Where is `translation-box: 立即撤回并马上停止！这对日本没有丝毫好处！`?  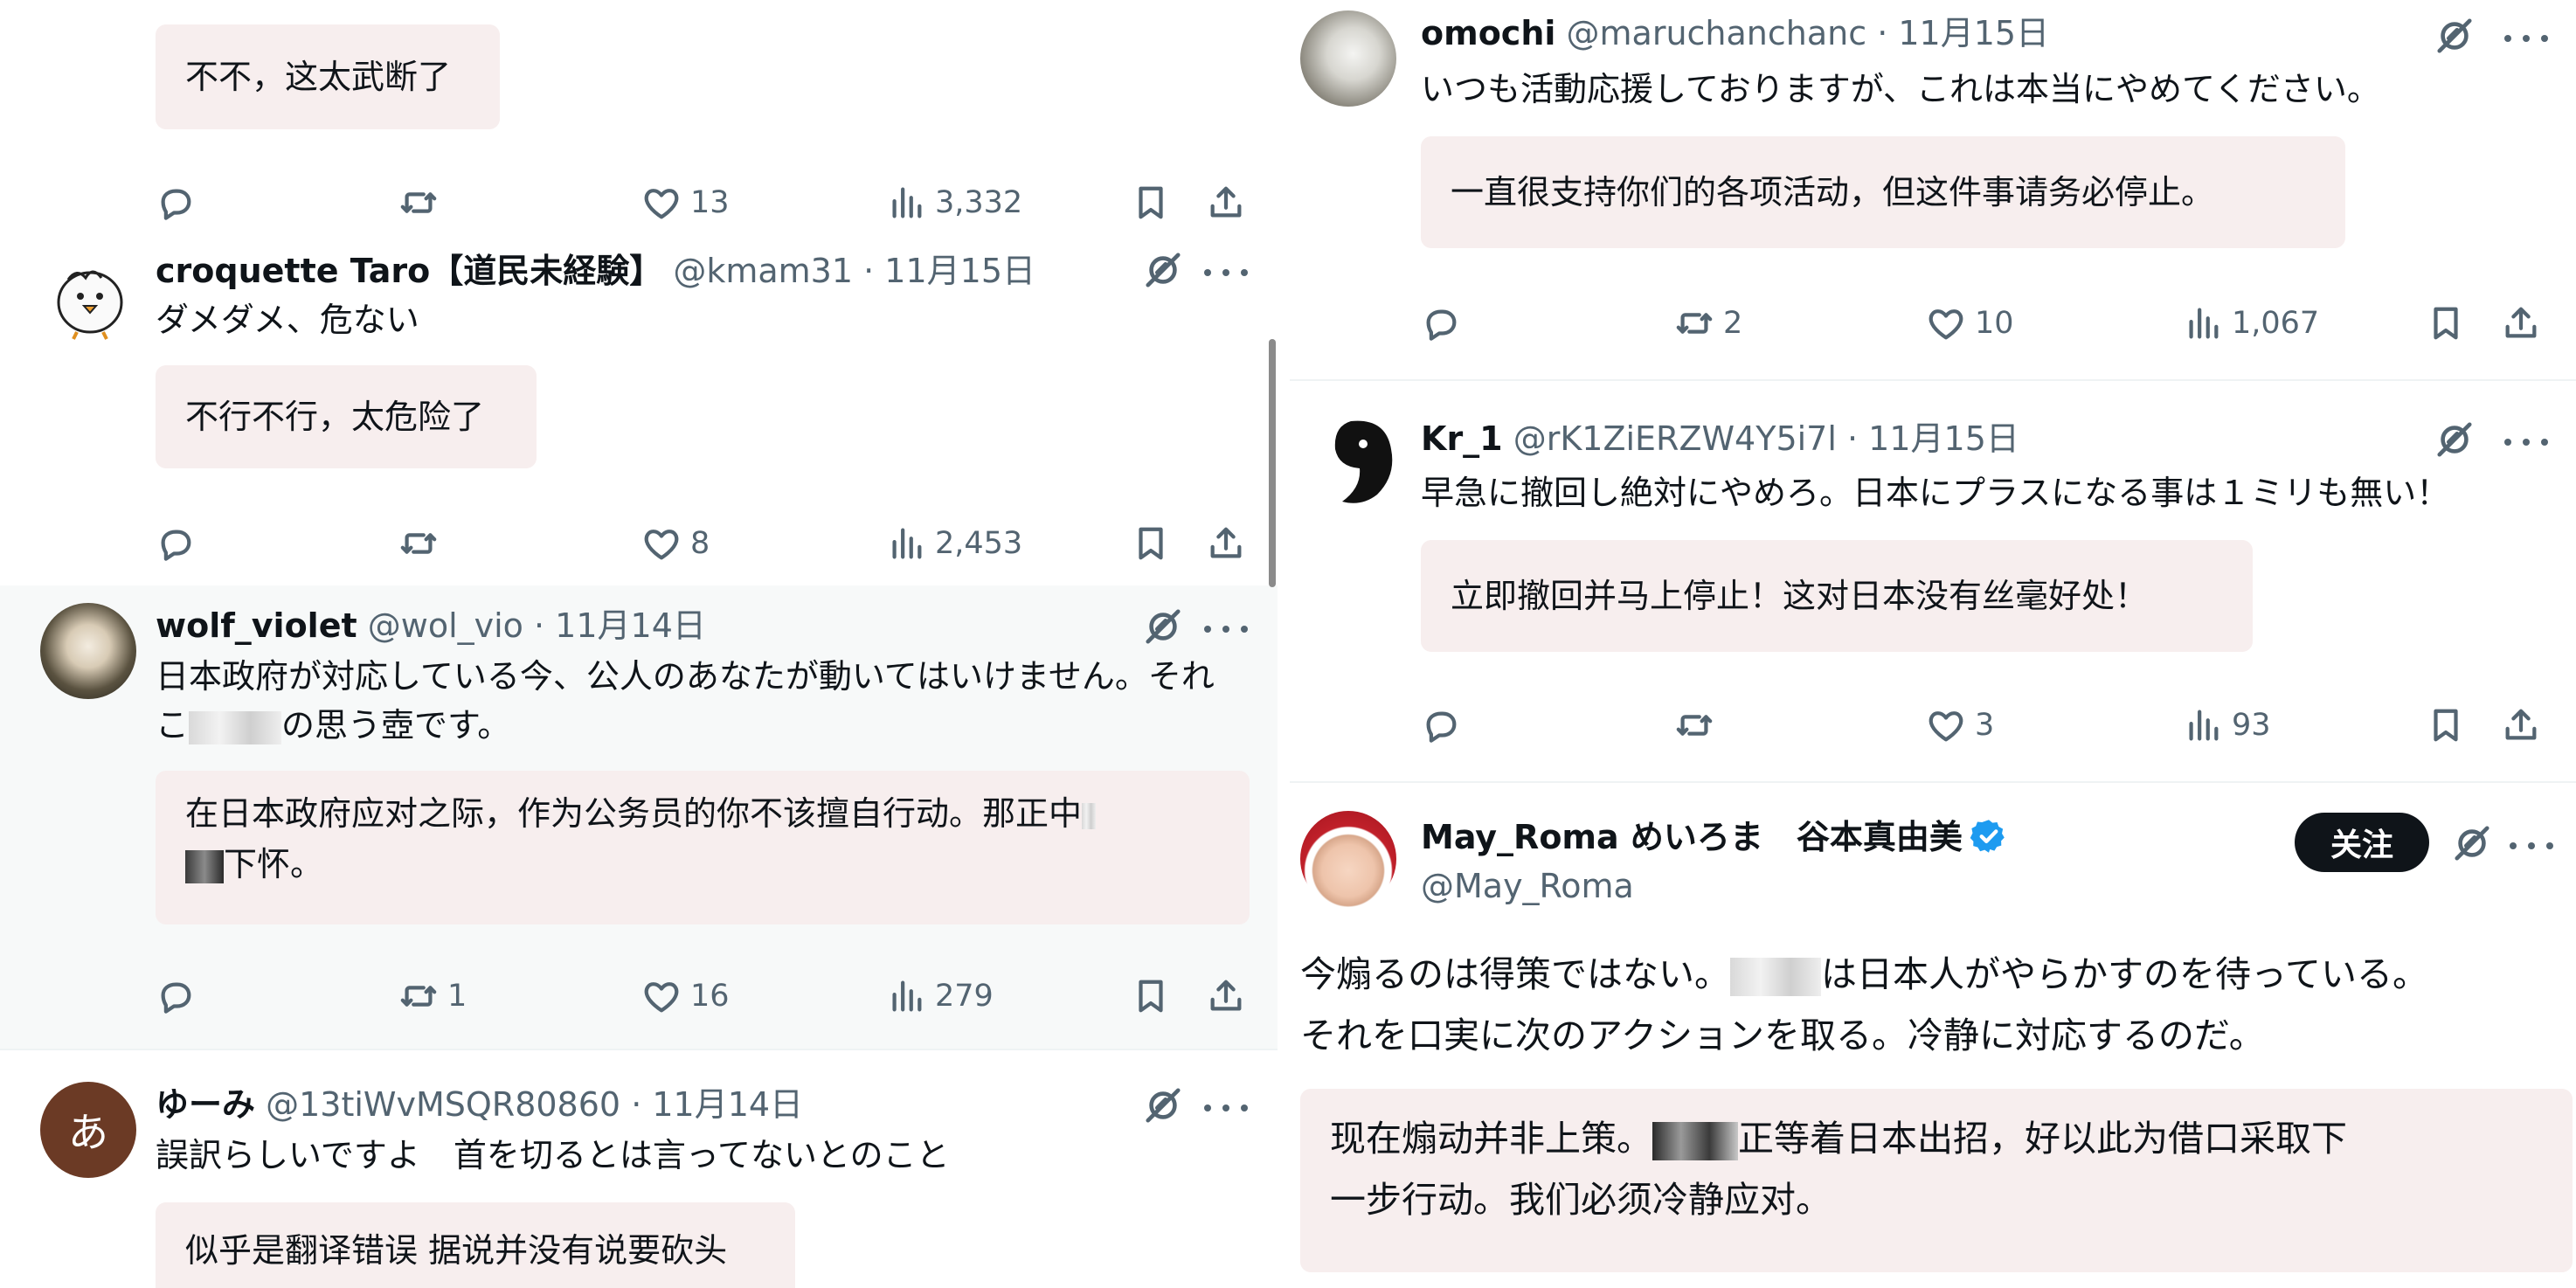
translation-box: 立即撤回并马上停止！这对日本没有丝毫好处！ is located at coordinates (1837, 596).